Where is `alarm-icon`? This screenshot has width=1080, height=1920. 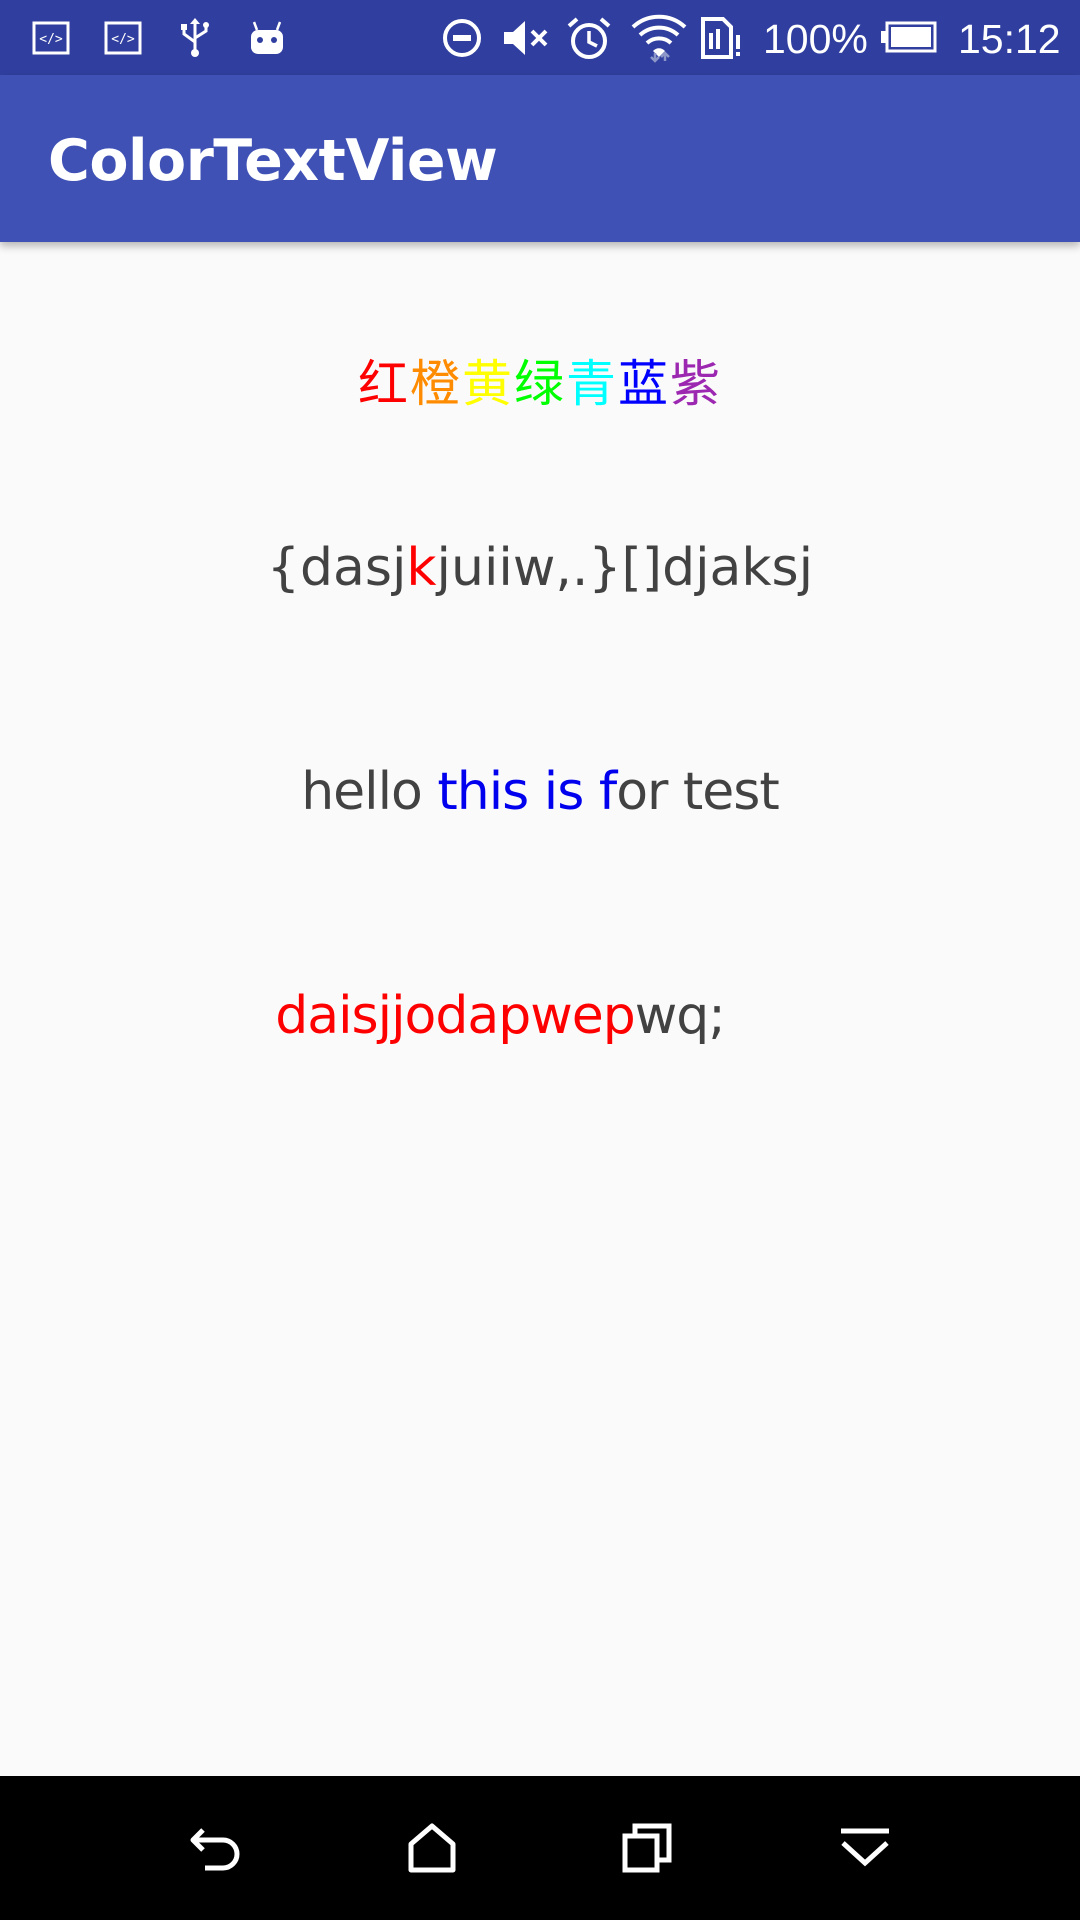
alarm-icon is located at coordinates (589, 37).